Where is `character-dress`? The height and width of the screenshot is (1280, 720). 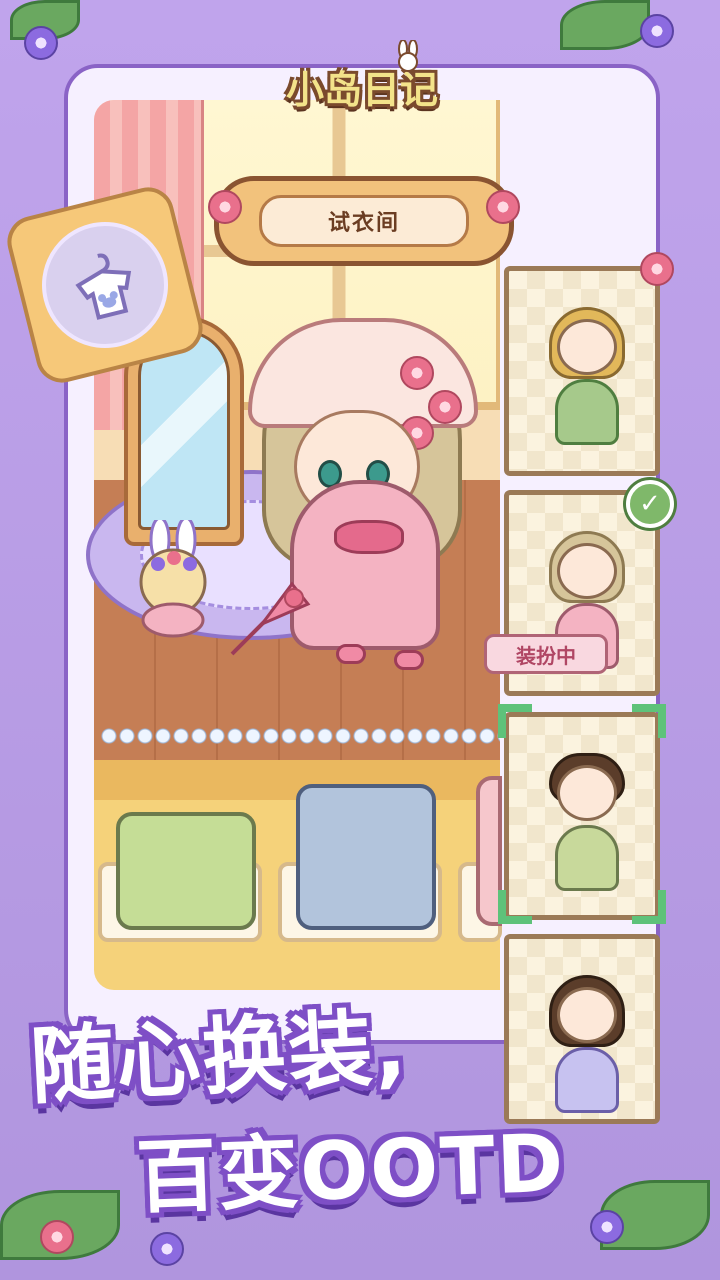 character-dress is located at coordinates (365, 565).